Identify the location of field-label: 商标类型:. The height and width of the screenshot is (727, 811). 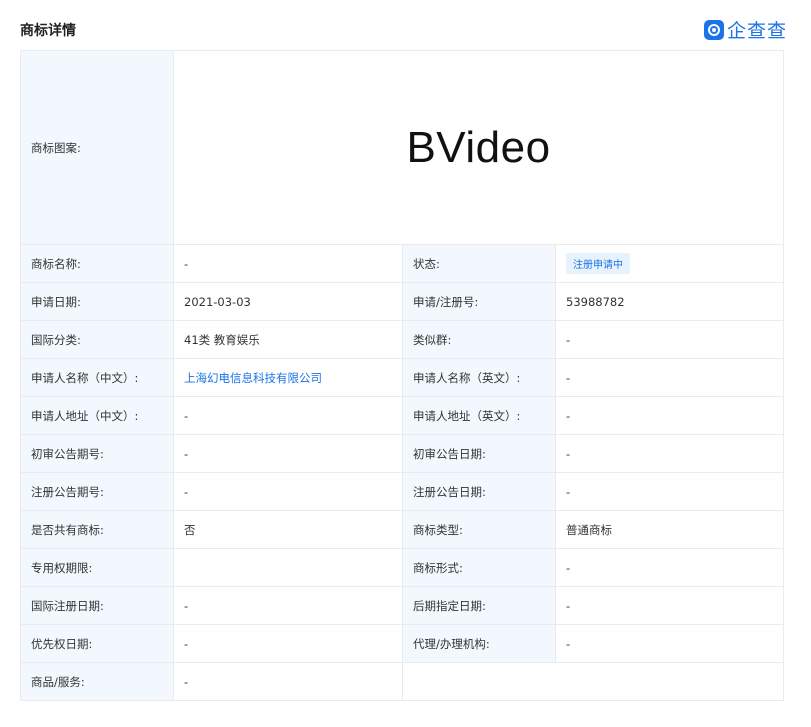
(479, 529).